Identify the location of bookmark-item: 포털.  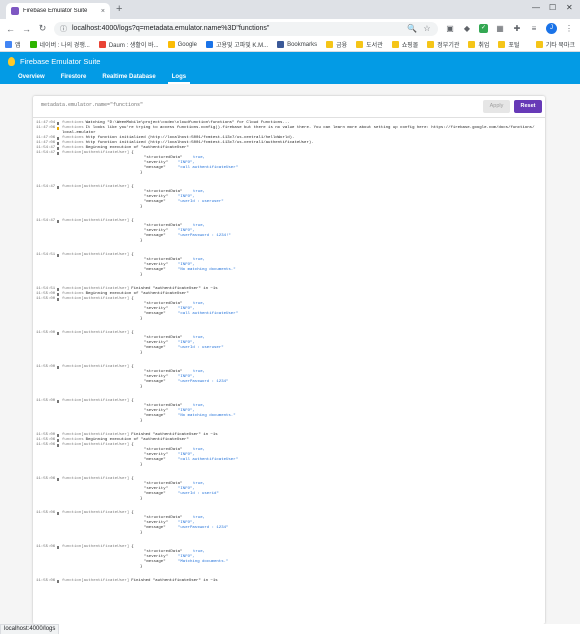
(508, 44).